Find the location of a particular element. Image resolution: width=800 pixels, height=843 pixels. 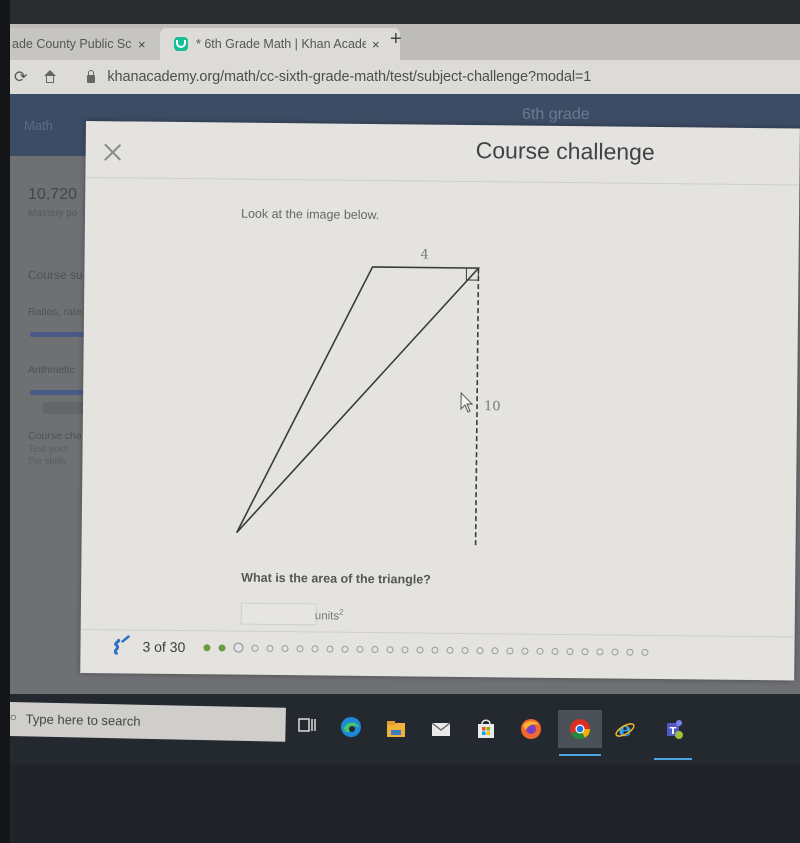

page-title: 6th grade is located at coordinates (556, 114).